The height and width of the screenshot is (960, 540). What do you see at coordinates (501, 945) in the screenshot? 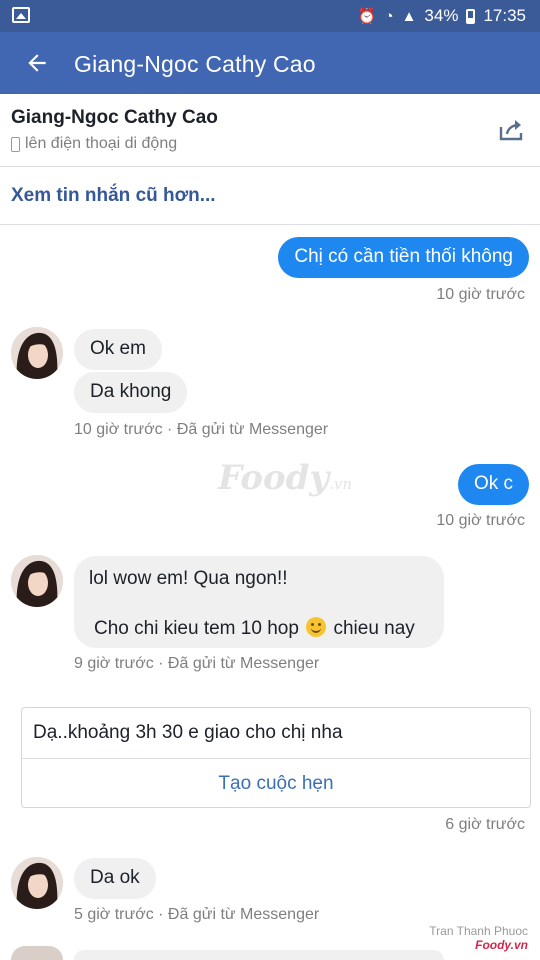
I see `credit-brand: Foody.vn` at bounding box center [501, 945].